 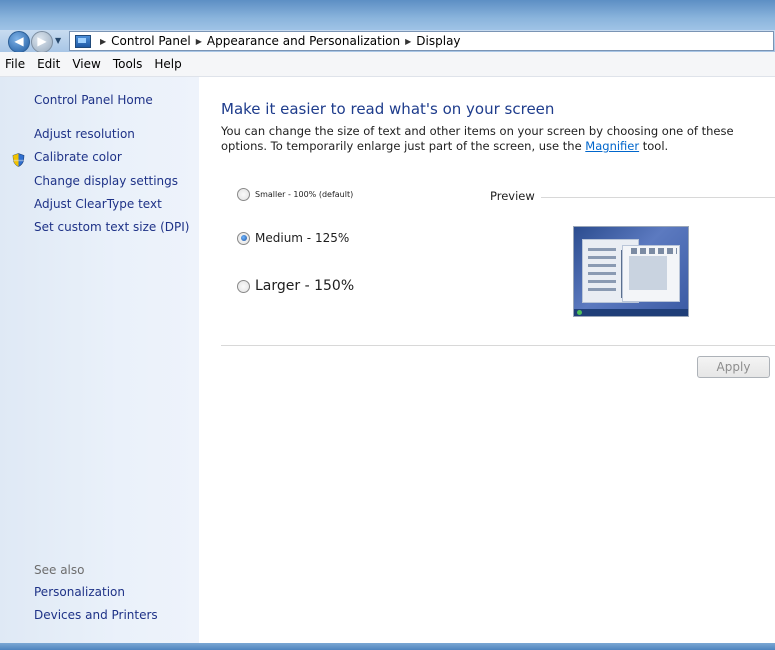 I want to click on change-display-settings-link: Change display settings, so click(x=106, y=181).